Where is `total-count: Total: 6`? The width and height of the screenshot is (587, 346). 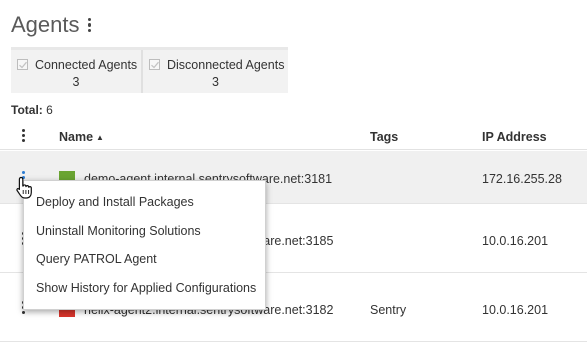
total-count: Total: 6 is located at coordinates (32, 110).